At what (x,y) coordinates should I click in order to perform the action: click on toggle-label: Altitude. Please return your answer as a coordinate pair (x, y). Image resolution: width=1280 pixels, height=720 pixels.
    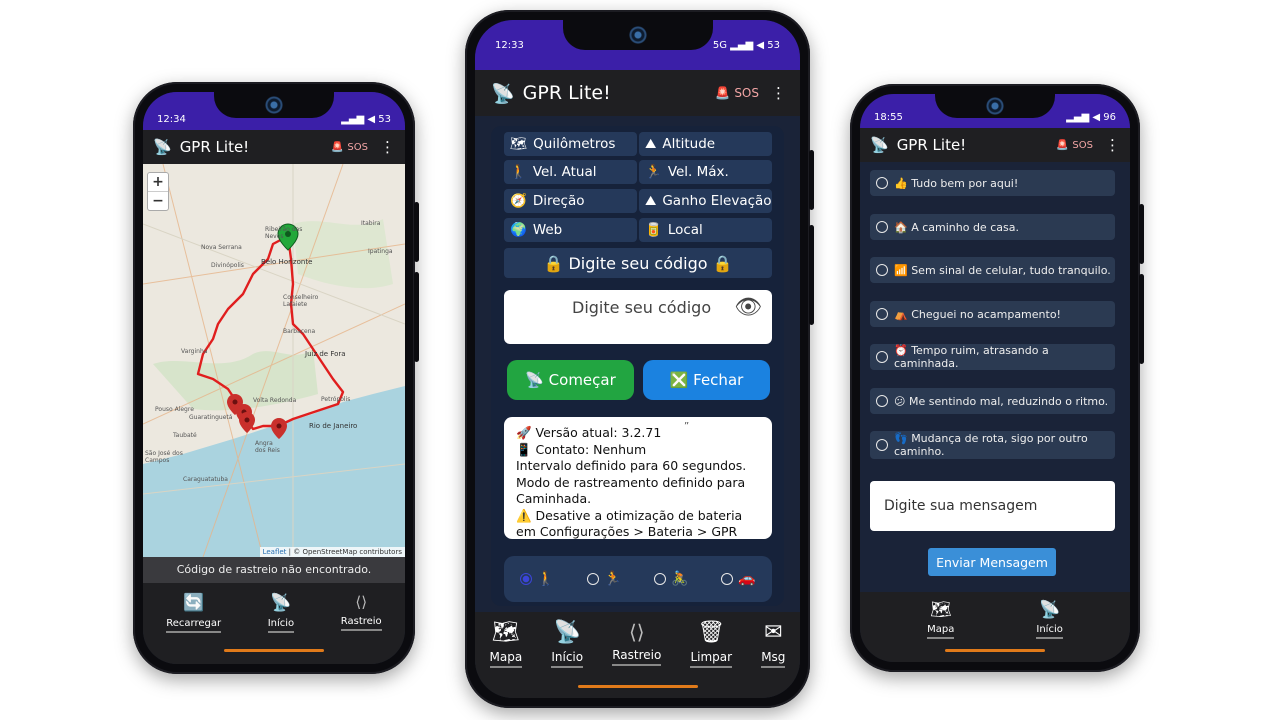
    Looking at the image, I should click on (689, 144).